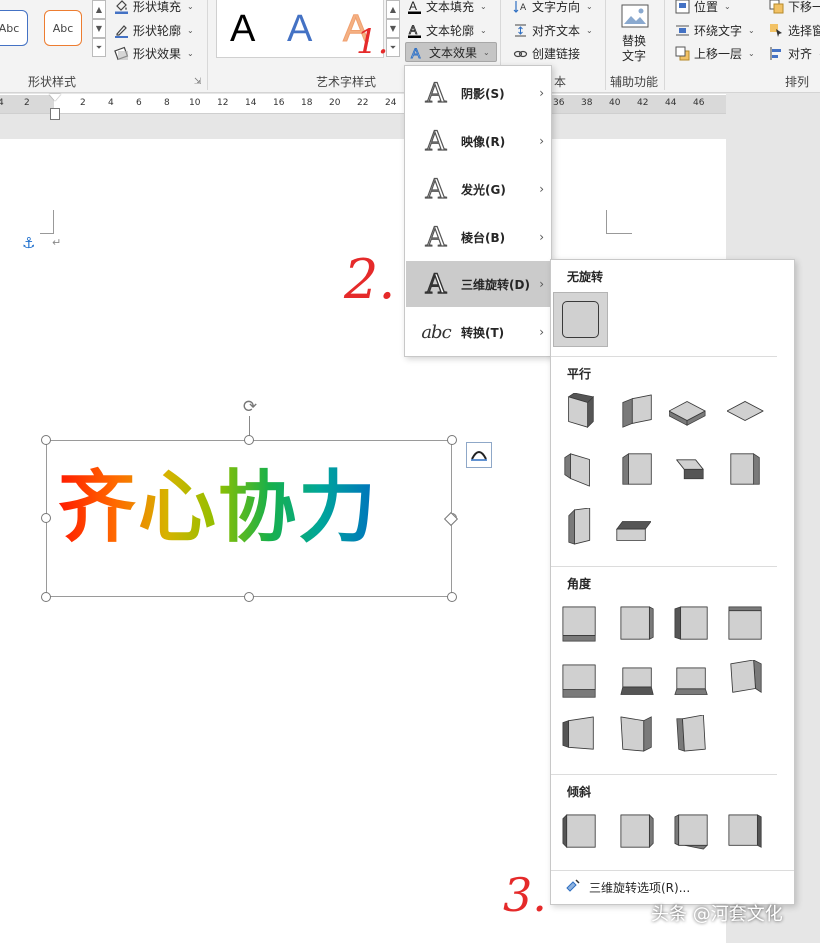  I want to click on ruler-tick: 4, so click(111, 103).